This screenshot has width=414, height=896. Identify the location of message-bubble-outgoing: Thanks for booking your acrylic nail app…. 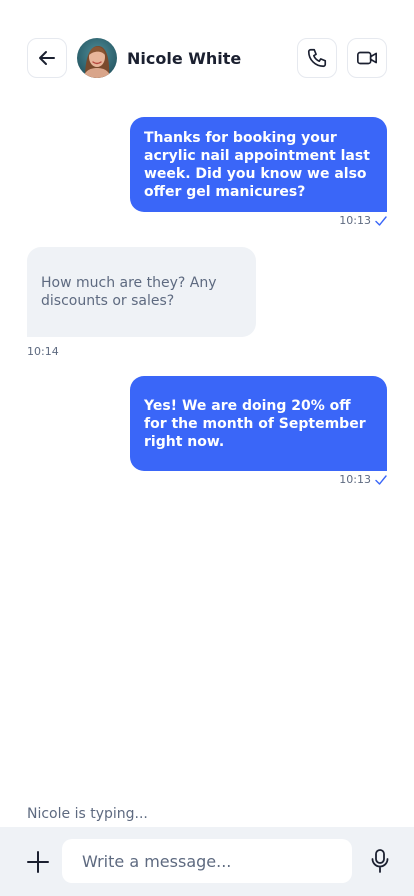
(258, 164).